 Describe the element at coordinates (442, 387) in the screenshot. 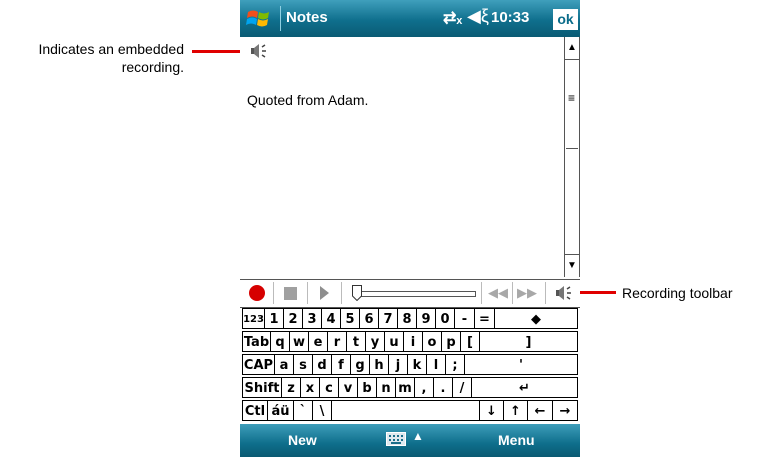

I see `key-period: .` at that location.